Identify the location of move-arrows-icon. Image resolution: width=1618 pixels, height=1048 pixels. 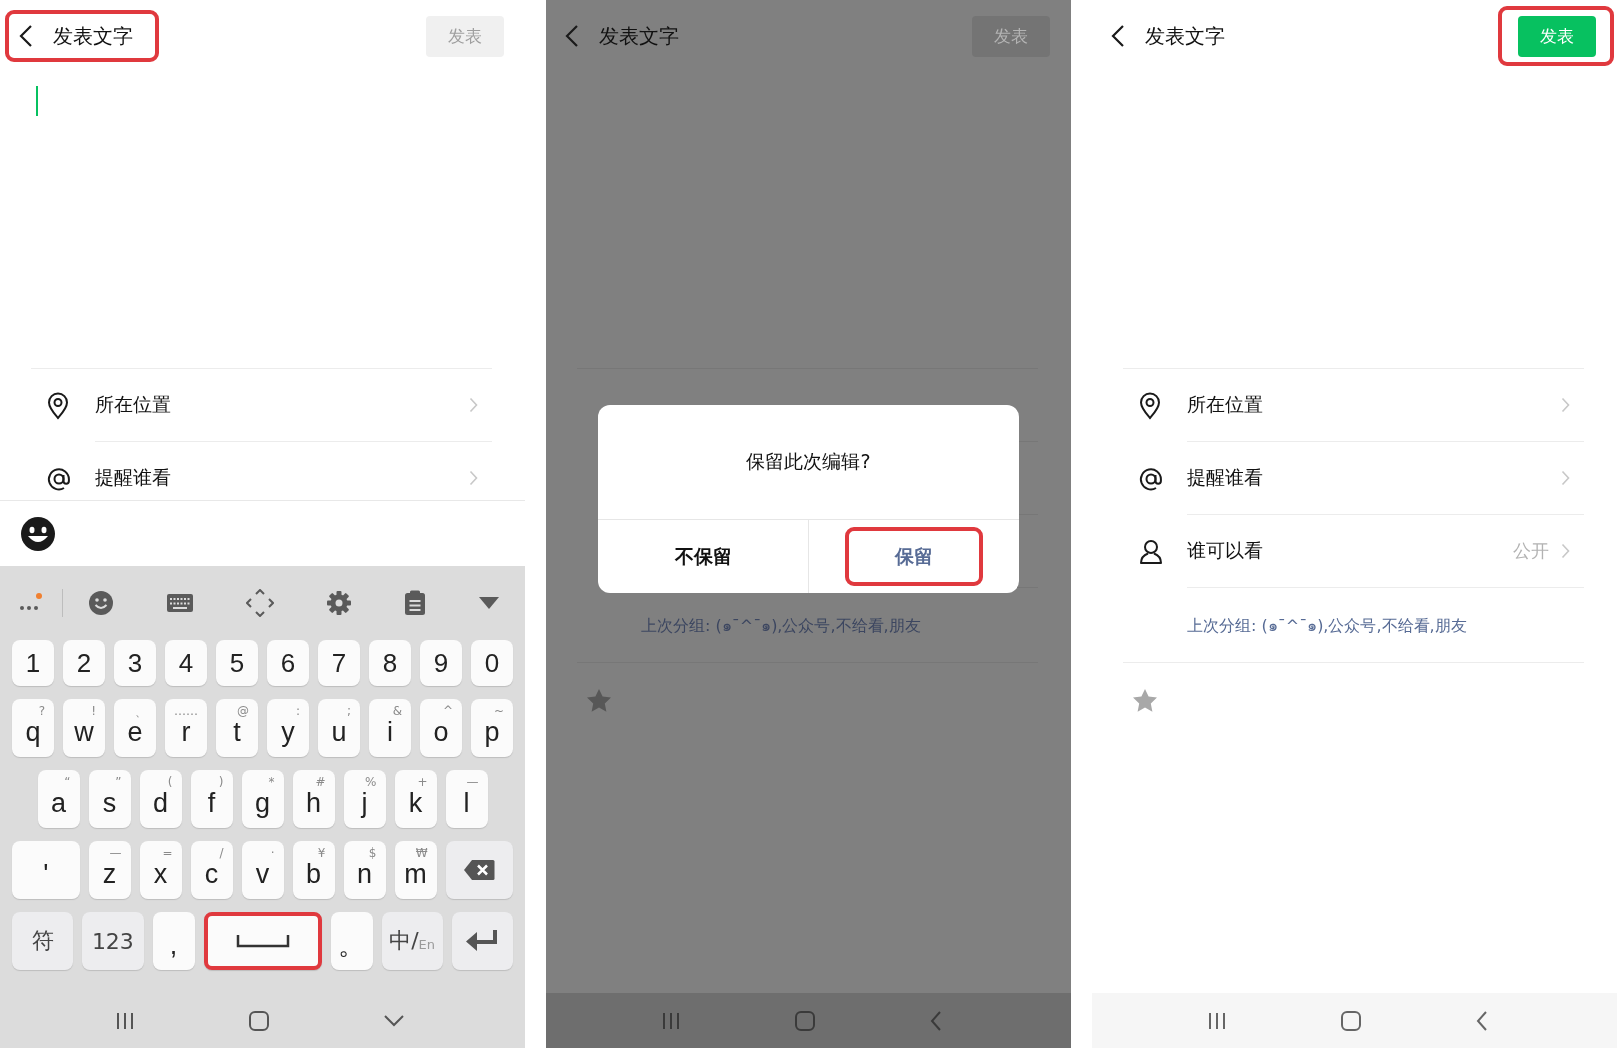
(260, 603).